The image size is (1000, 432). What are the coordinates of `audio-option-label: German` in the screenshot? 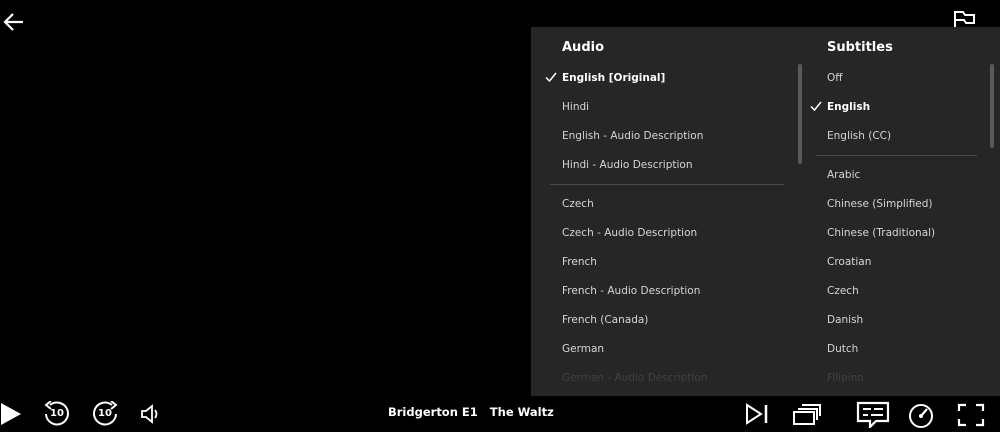 It's located at (583, 349).